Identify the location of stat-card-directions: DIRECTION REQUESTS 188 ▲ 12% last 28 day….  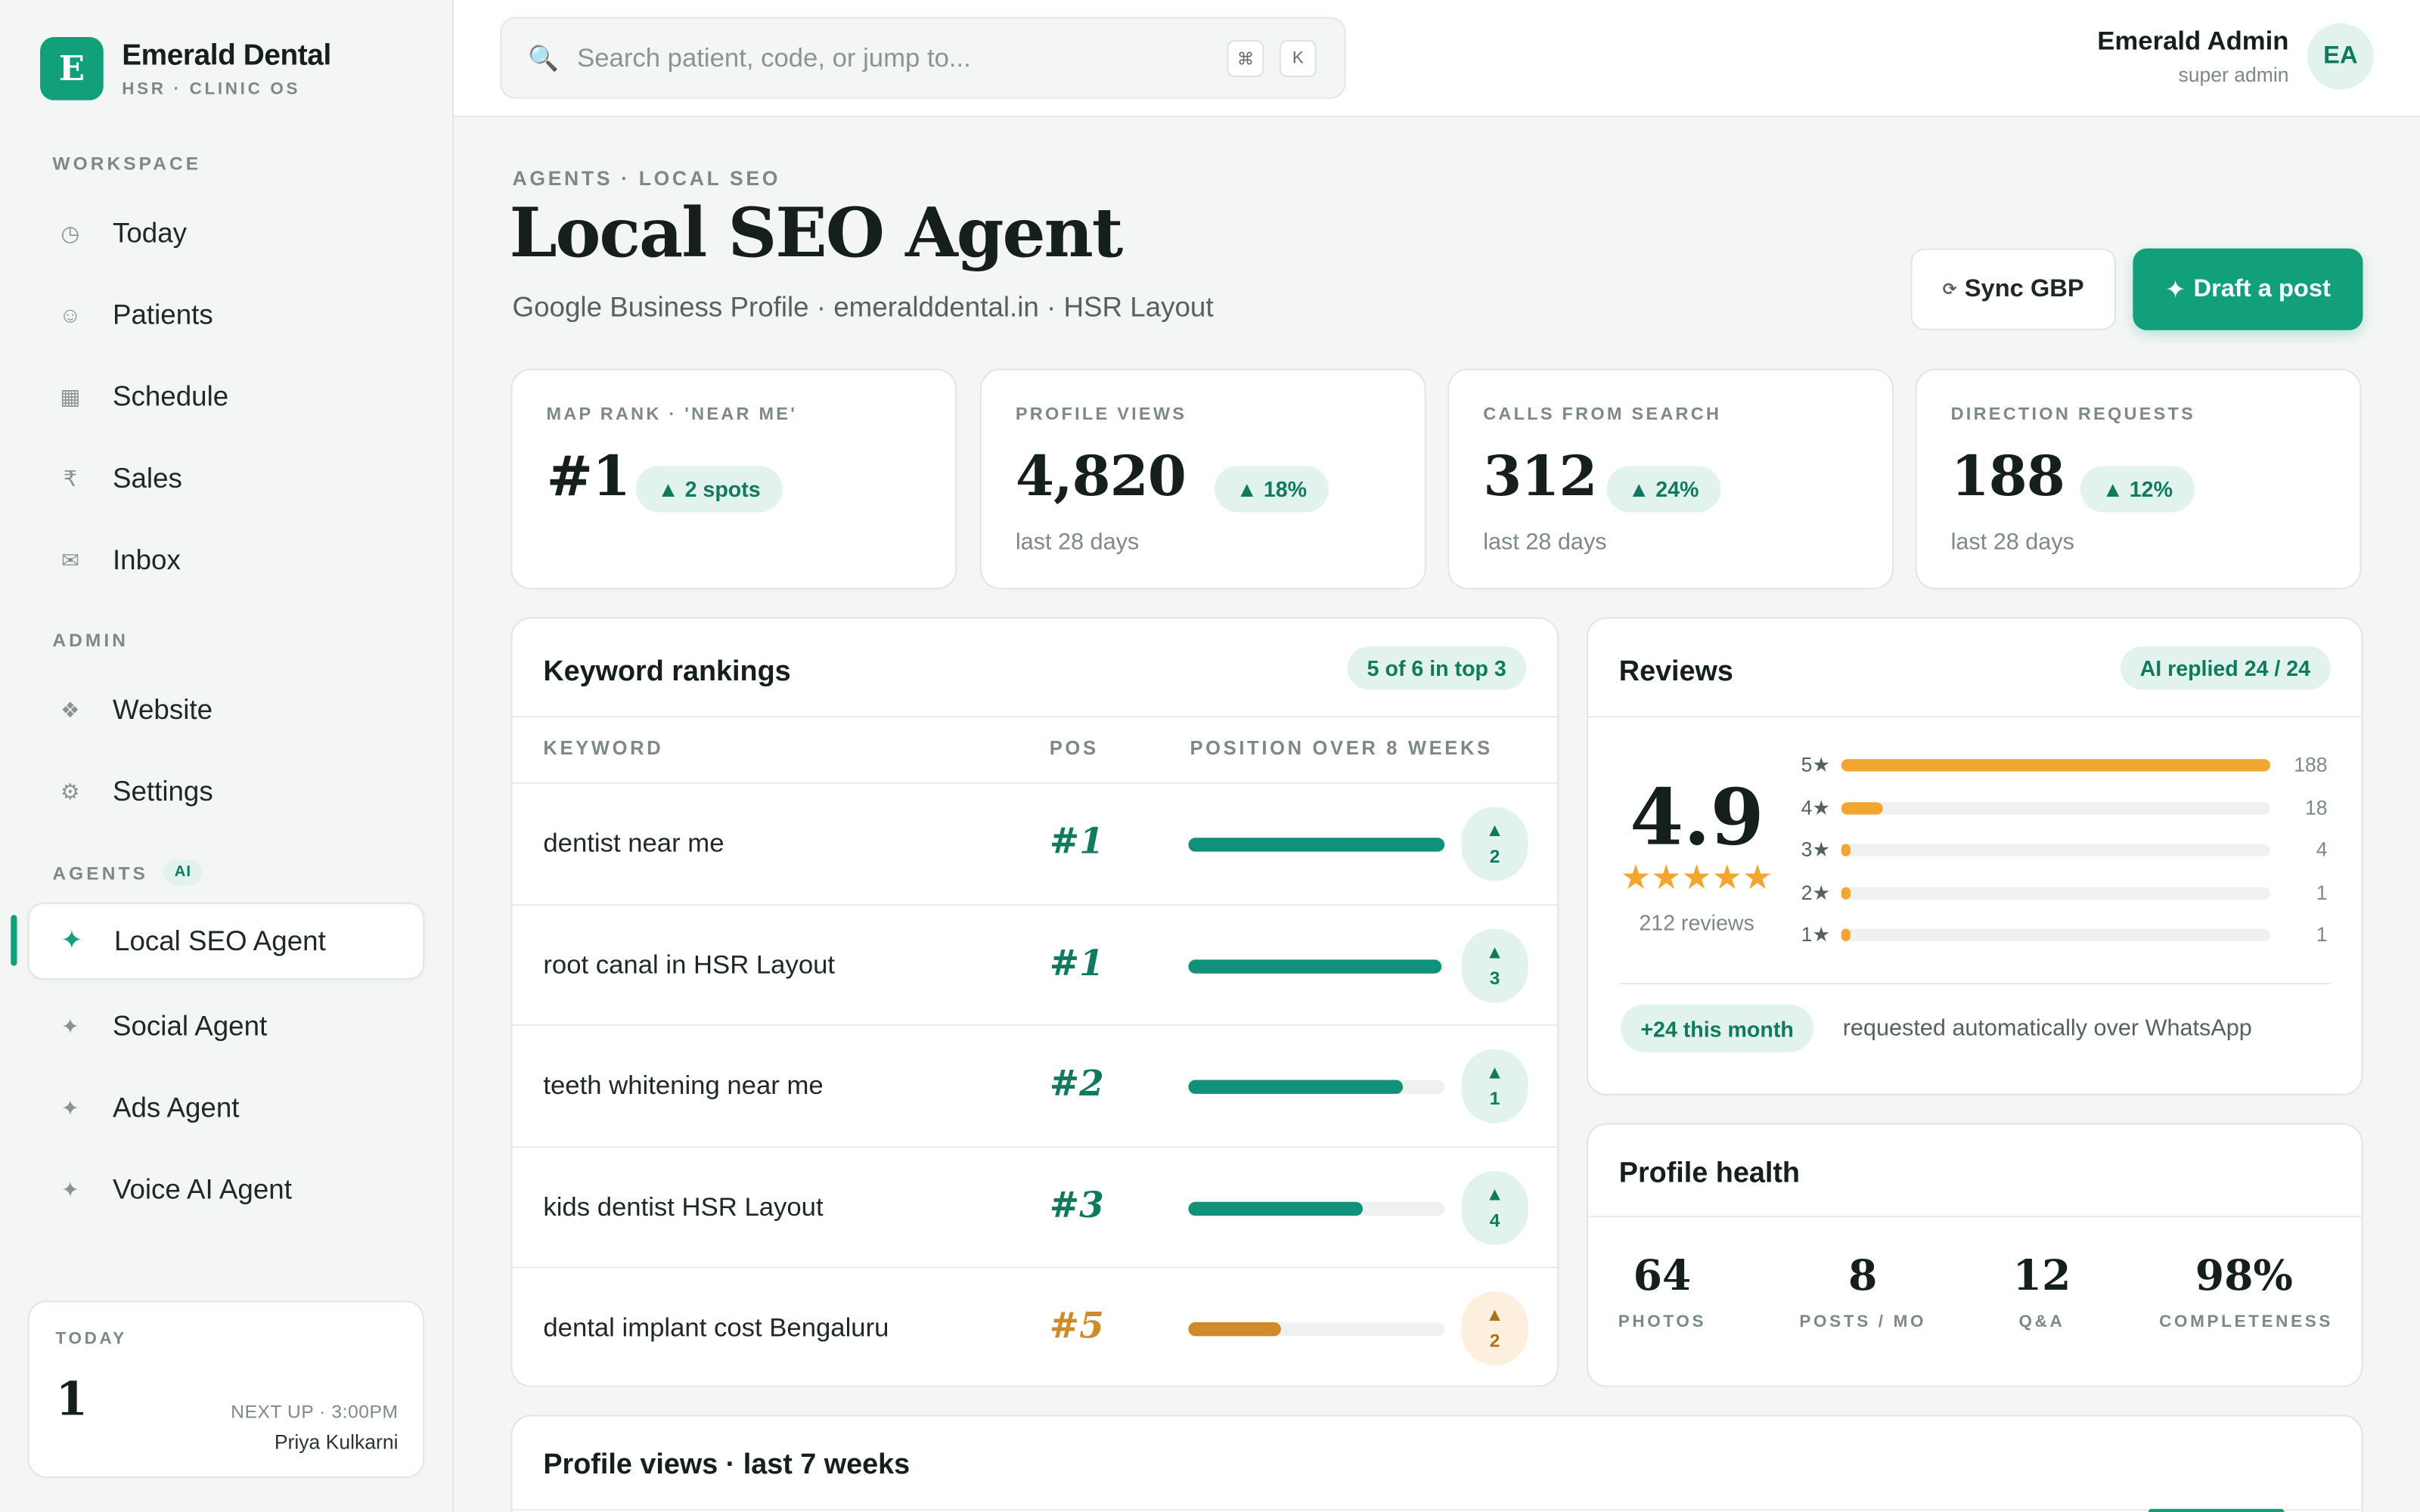
(2138, 479).